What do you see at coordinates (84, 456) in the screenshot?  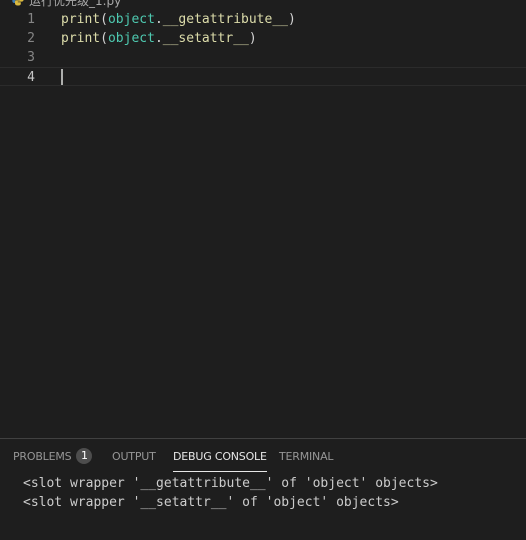 I see `problems-count-badge: 1` at bounding box center [84, 456].